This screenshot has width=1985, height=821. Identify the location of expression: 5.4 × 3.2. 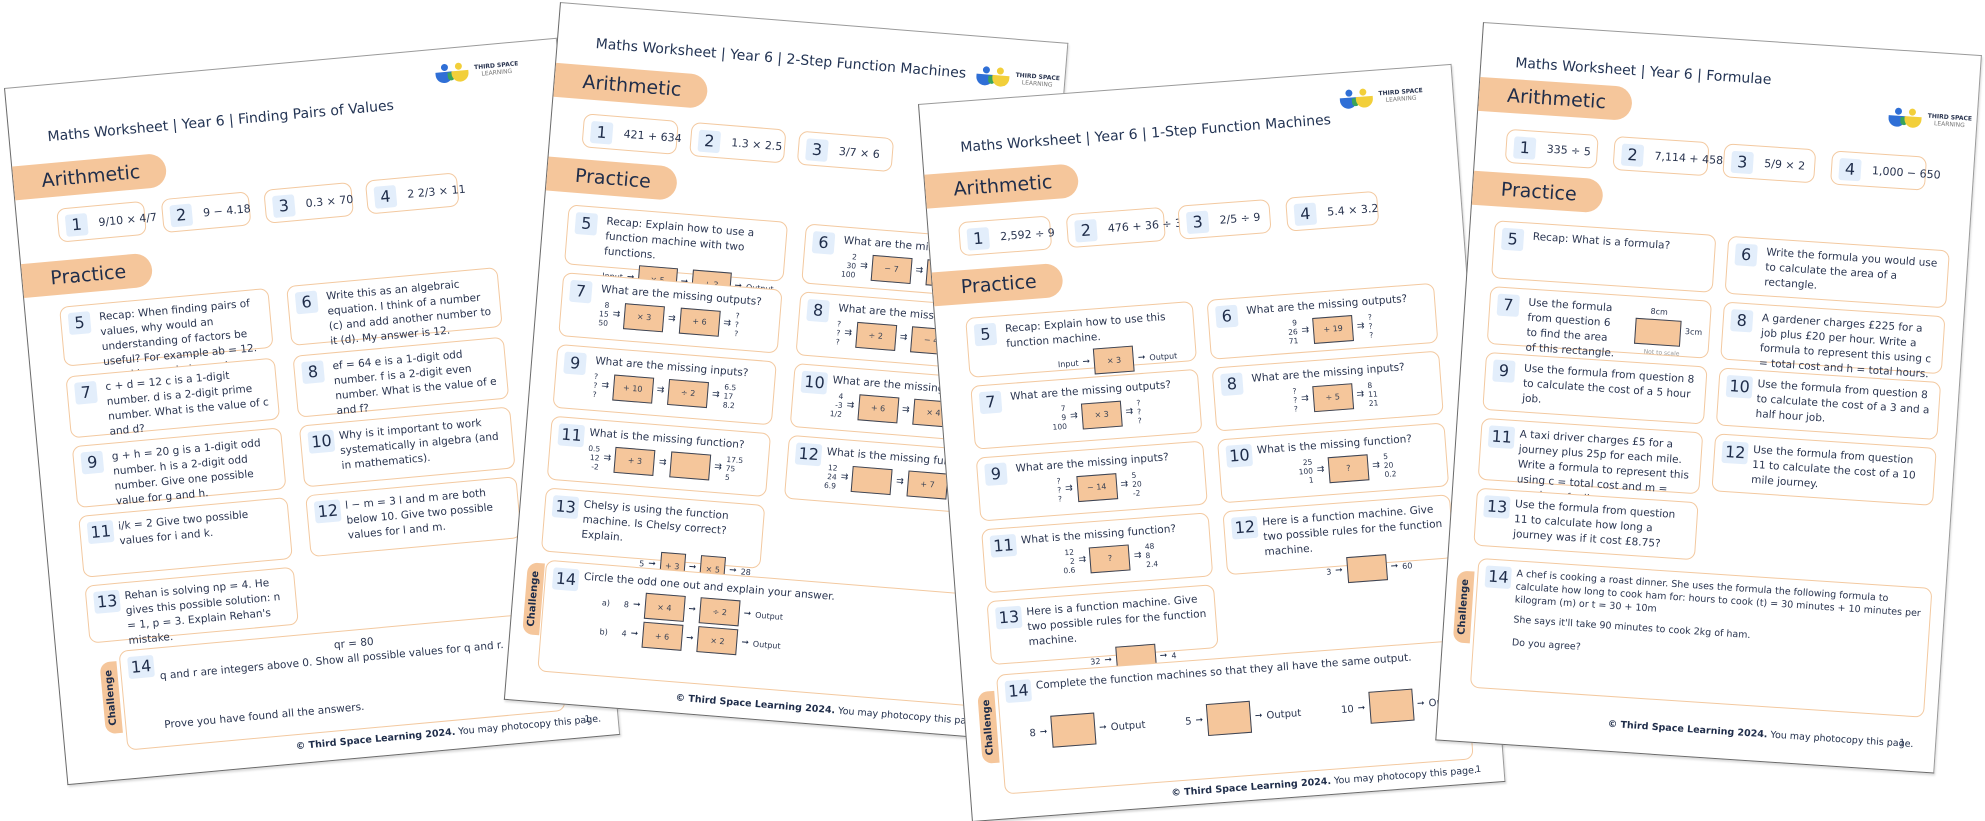
(1352, 210).